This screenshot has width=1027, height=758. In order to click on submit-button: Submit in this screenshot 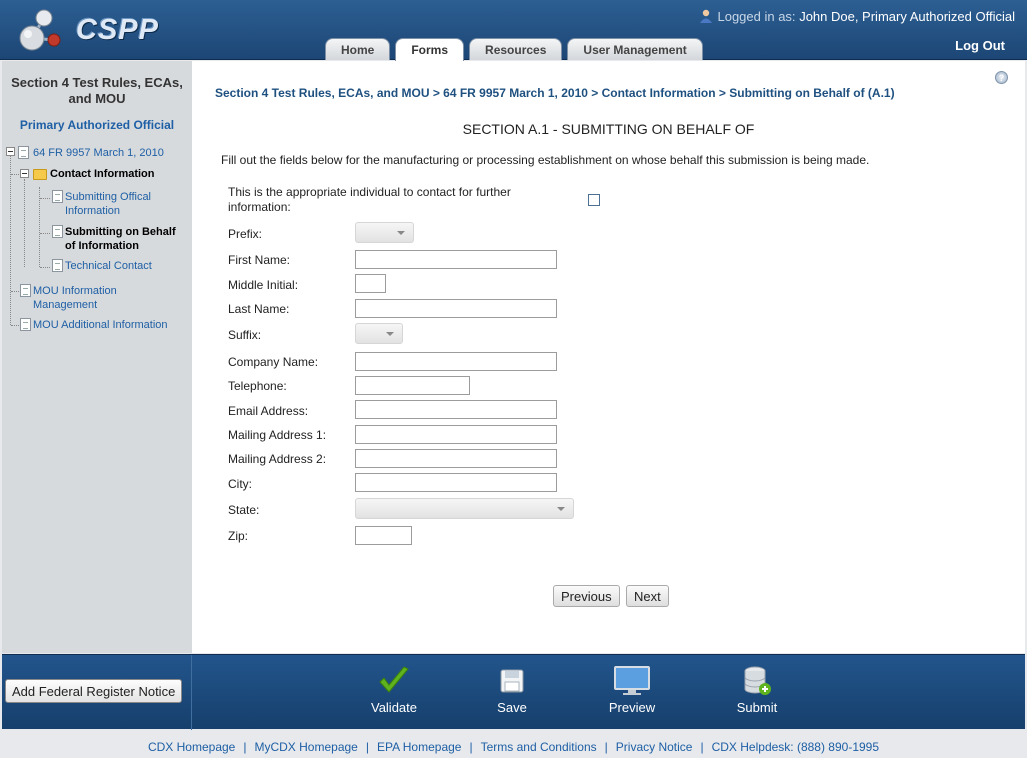, I will do `click(757, 690)`.